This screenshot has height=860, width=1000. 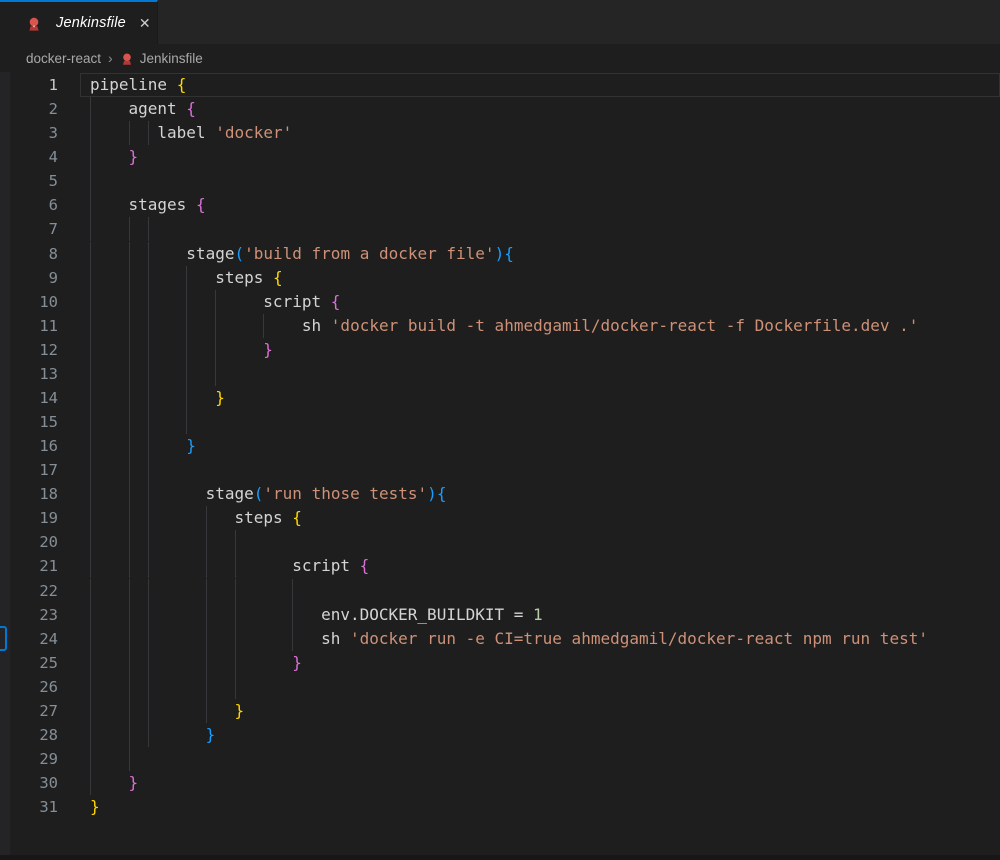 What do you see at coordinates (500, 181) in the screenshot?
I see `code-line: 5` at bounding box center [500, 181].